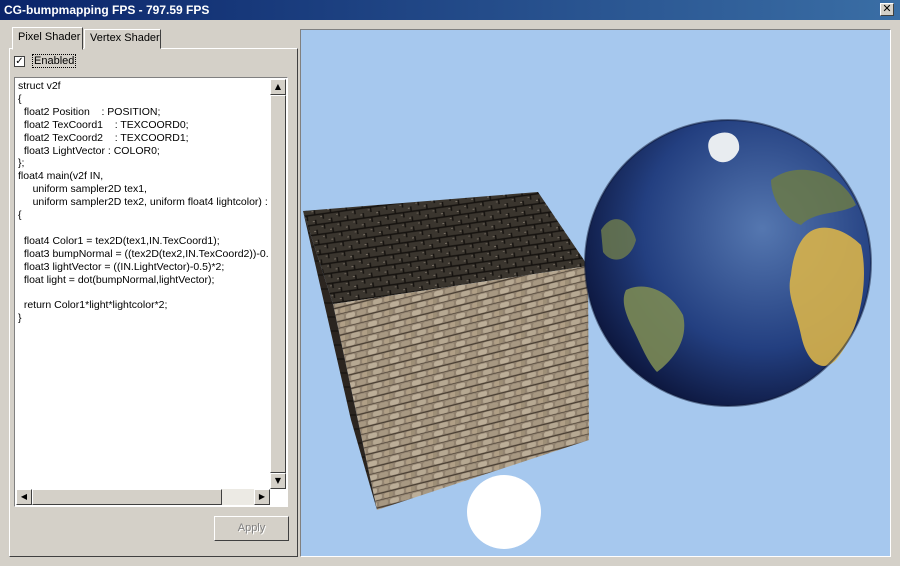  I want to click on arrow-up-icon: ▲, so click(278, 86).